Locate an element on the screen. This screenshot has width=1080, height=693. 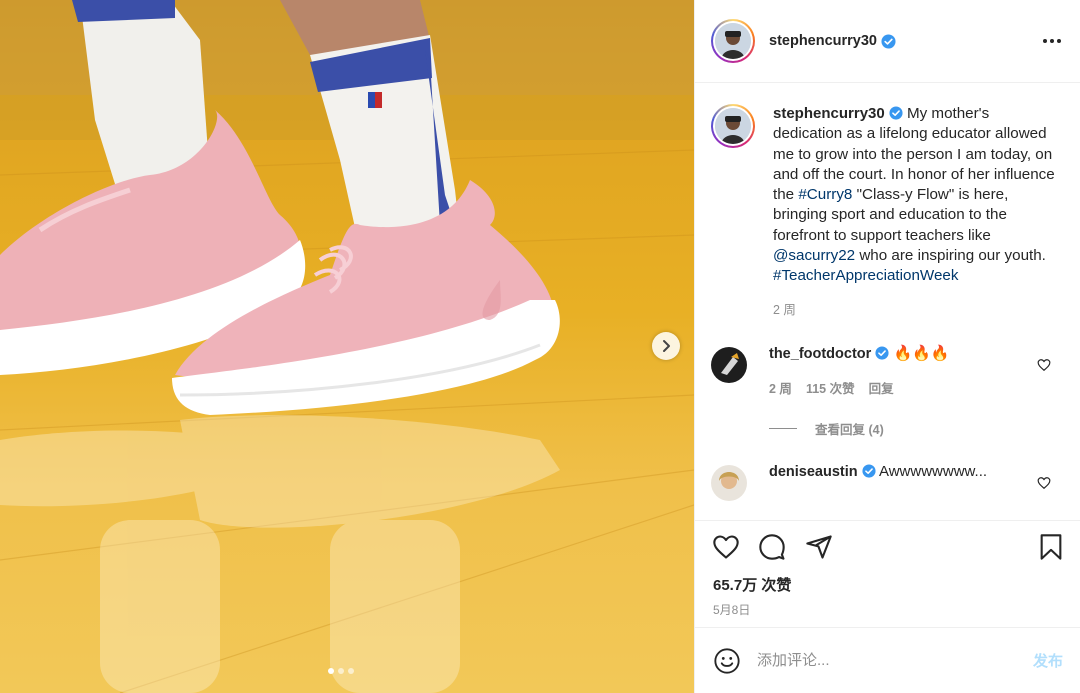
caption-timestamp: 2 周 is located at coordinates (914, 310).